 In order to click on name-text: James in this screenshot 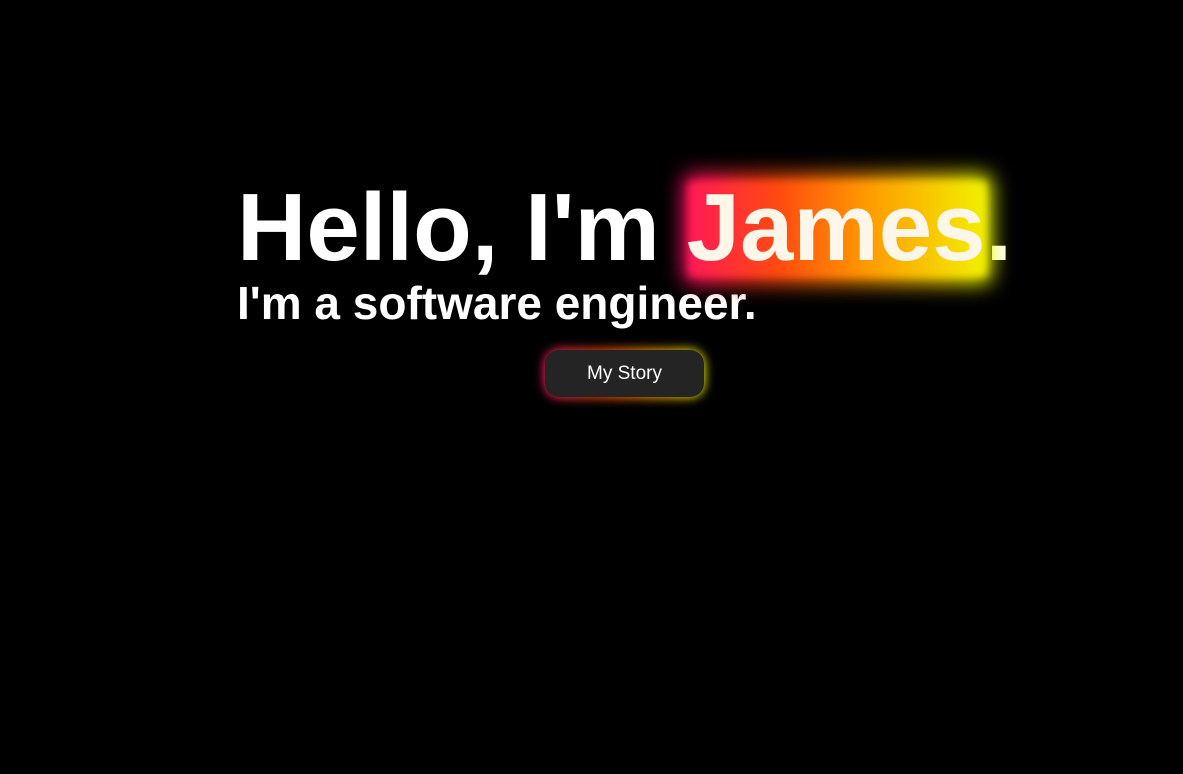, I will do `click(836, 227)`.